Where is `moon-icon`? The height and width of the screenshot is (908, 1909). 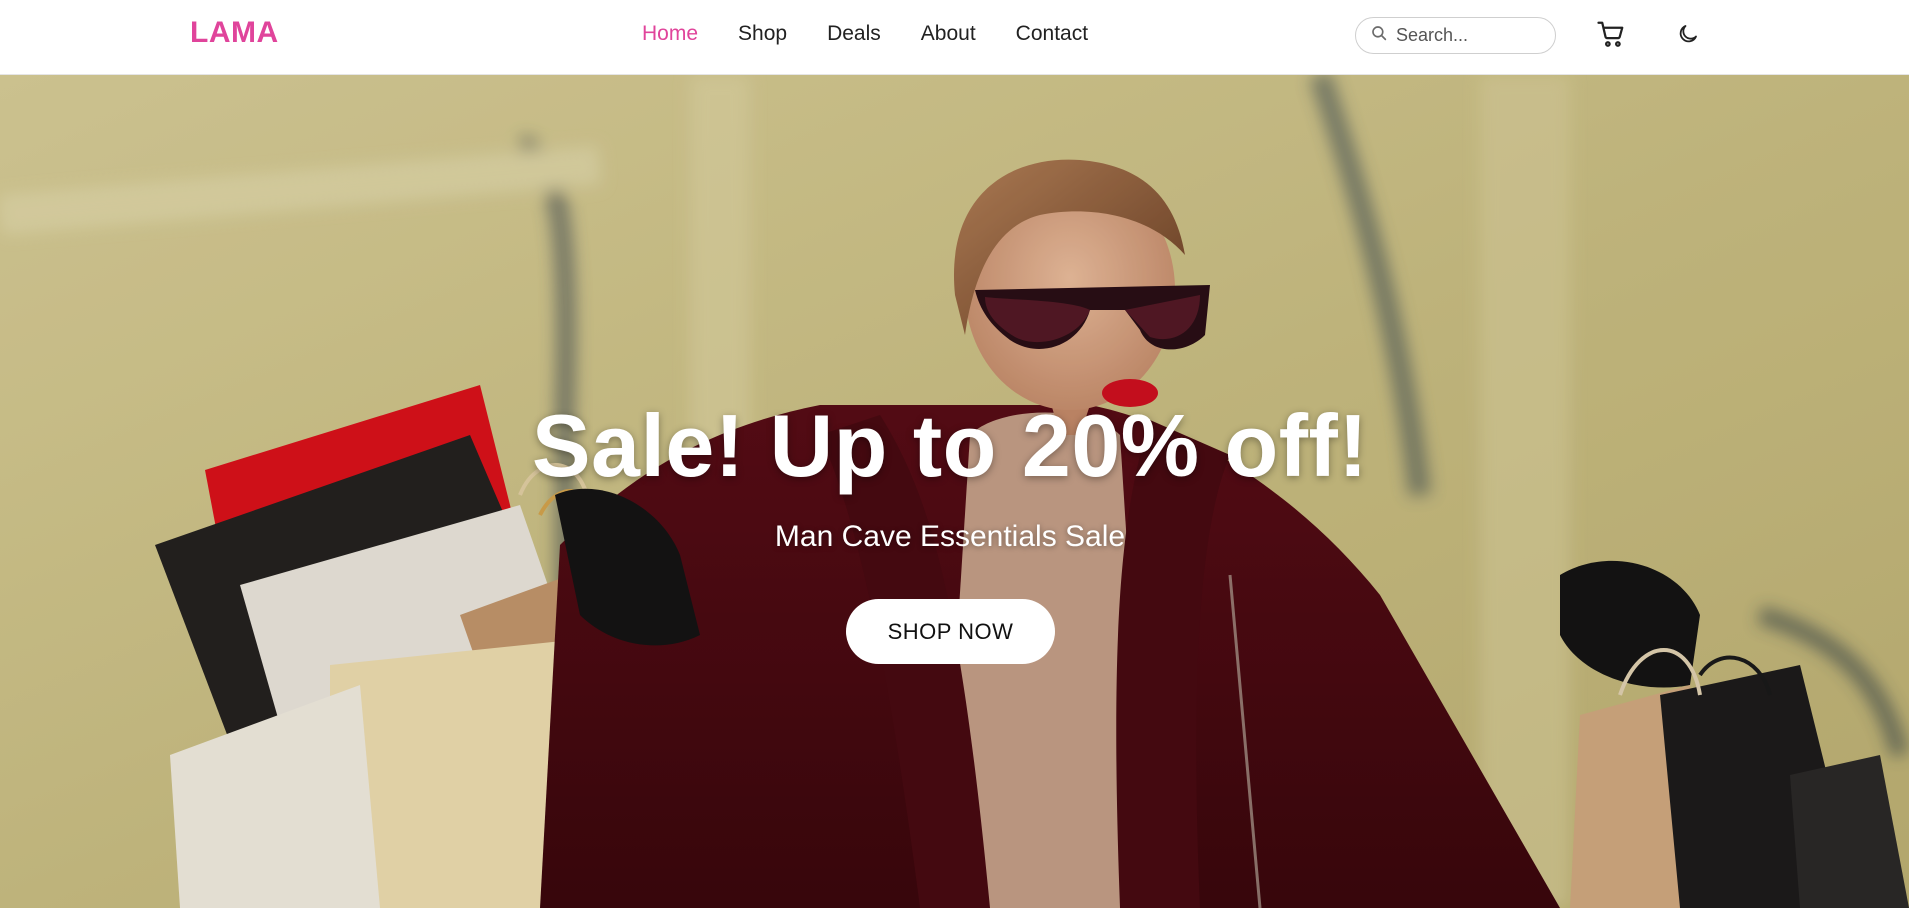
moon-icon is located at coordinates (1688, 36).